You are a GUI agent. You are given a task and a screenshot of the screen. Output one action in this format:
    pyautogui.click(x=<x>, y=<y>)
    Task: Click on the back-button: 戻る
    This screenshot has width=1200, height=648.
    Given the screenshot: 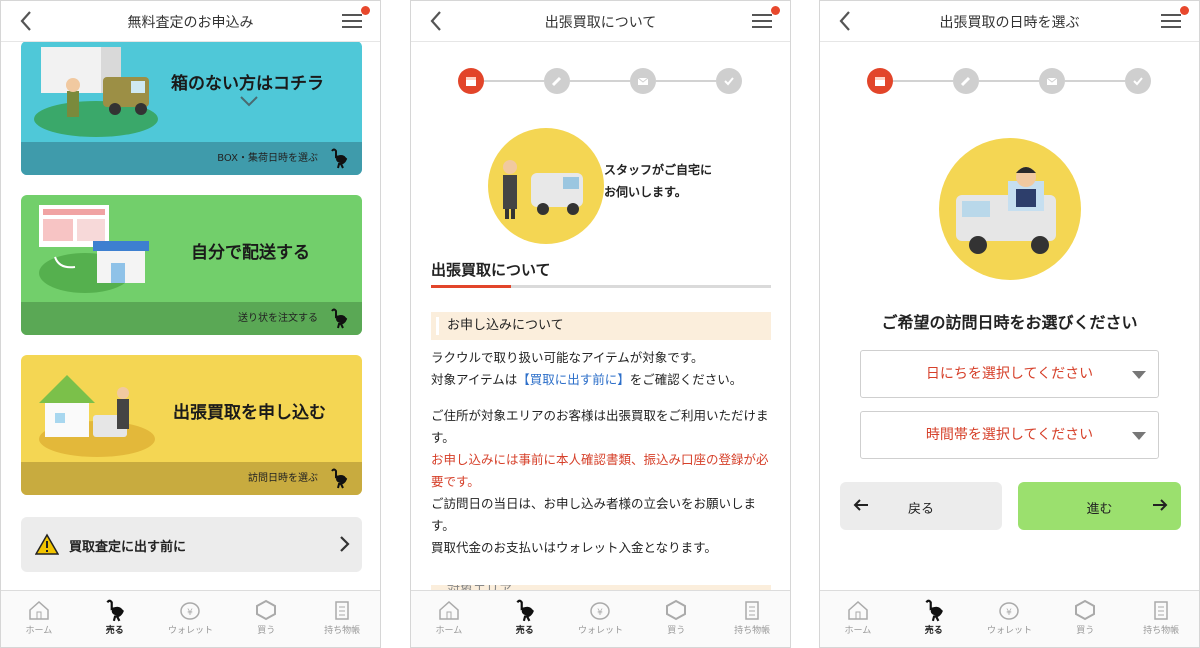 What is the action you would take?
    pyautogui.click(x=921, y=506)
    